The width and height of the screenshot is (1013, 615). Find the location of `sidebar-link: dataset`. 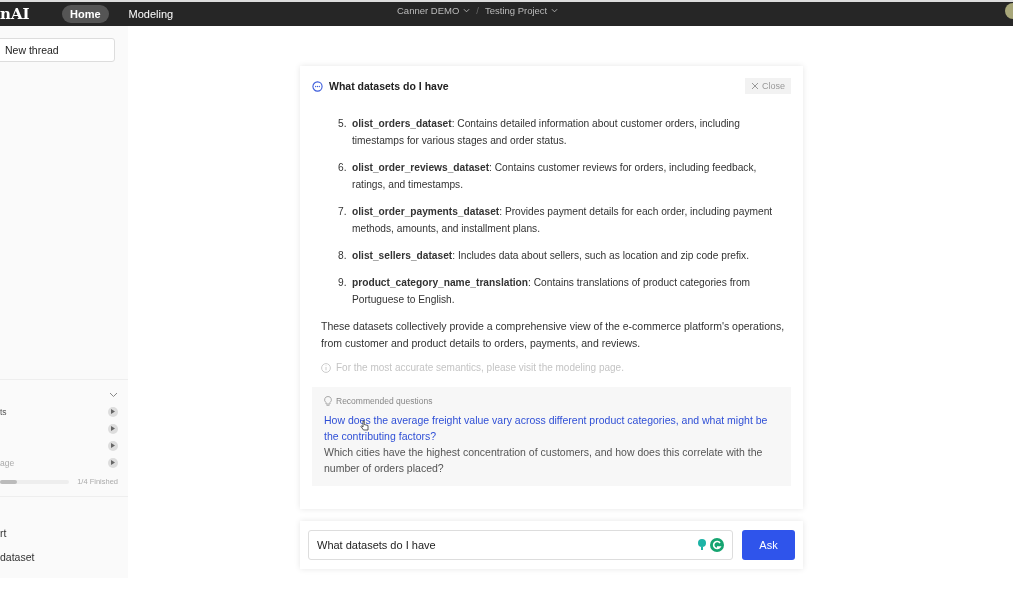

sidebar-link: dataset is located at coordinates (64, 557).